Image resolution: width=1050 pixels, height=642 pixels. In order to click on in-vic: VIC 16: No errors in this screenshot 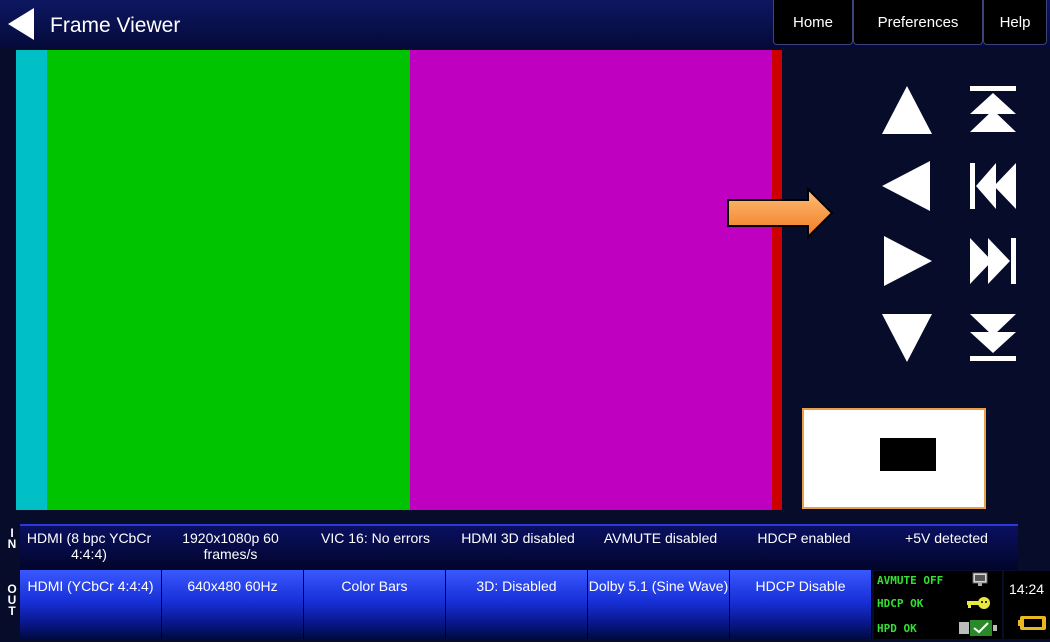, I will do `click(375, 538)`.